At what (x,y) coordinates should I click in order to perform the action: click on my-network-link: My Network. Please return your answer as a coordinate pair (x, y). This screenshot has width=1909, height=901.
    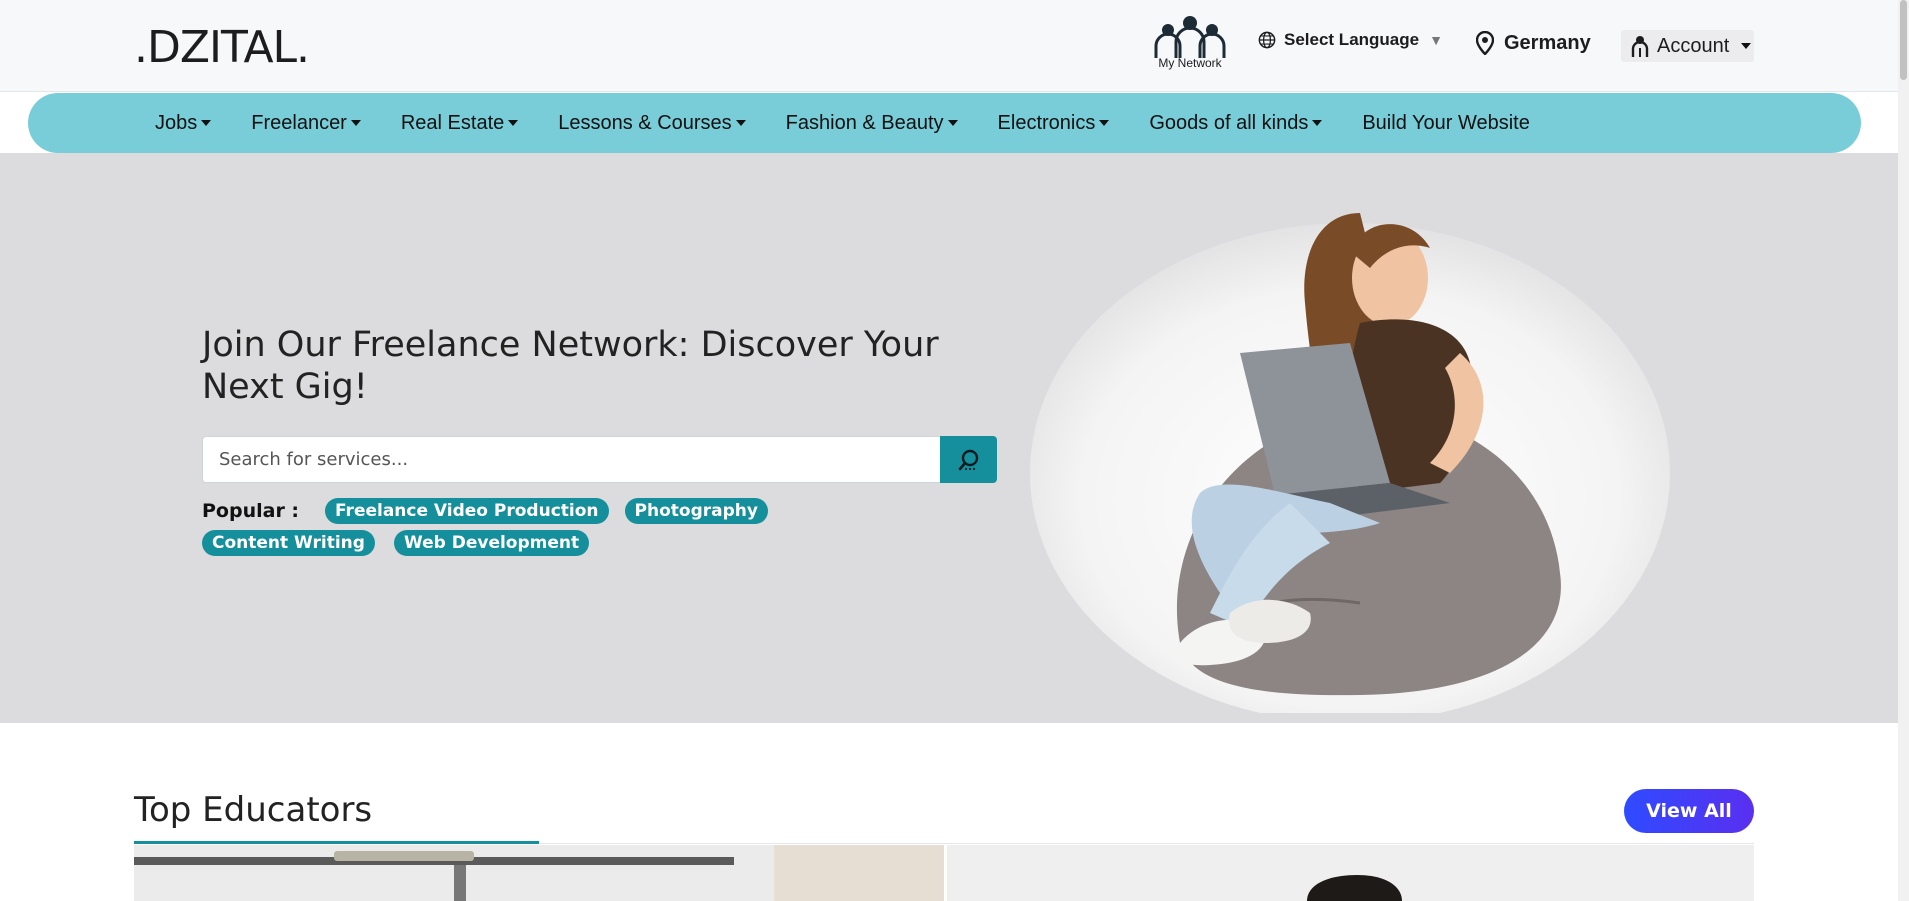
    Looking at the image, I should click on (1190, 44).